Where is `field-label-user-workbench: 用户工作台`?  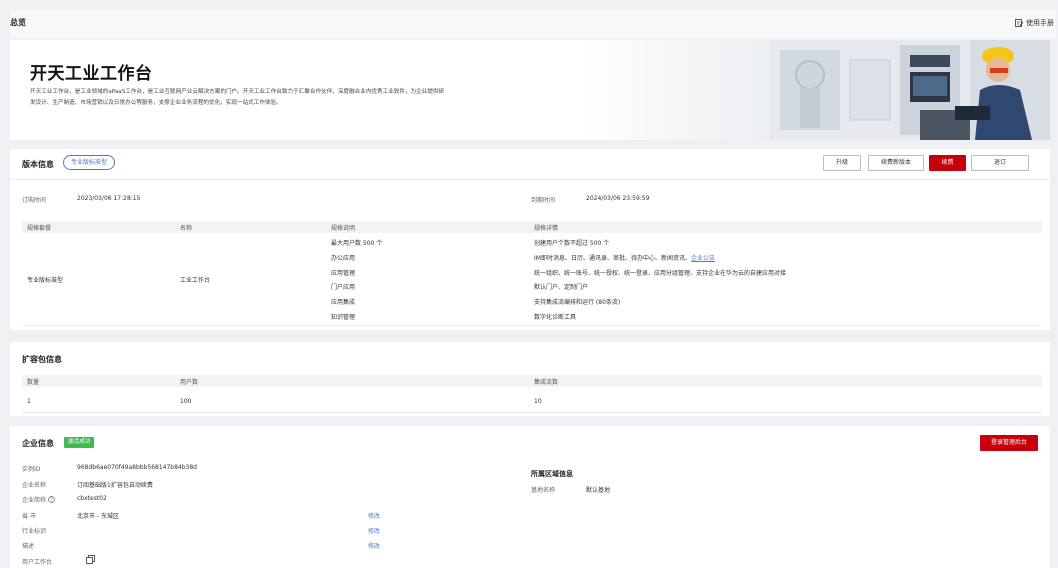
field-label-user-workbench: 用户工作台 is located at coordinates (37, 562).